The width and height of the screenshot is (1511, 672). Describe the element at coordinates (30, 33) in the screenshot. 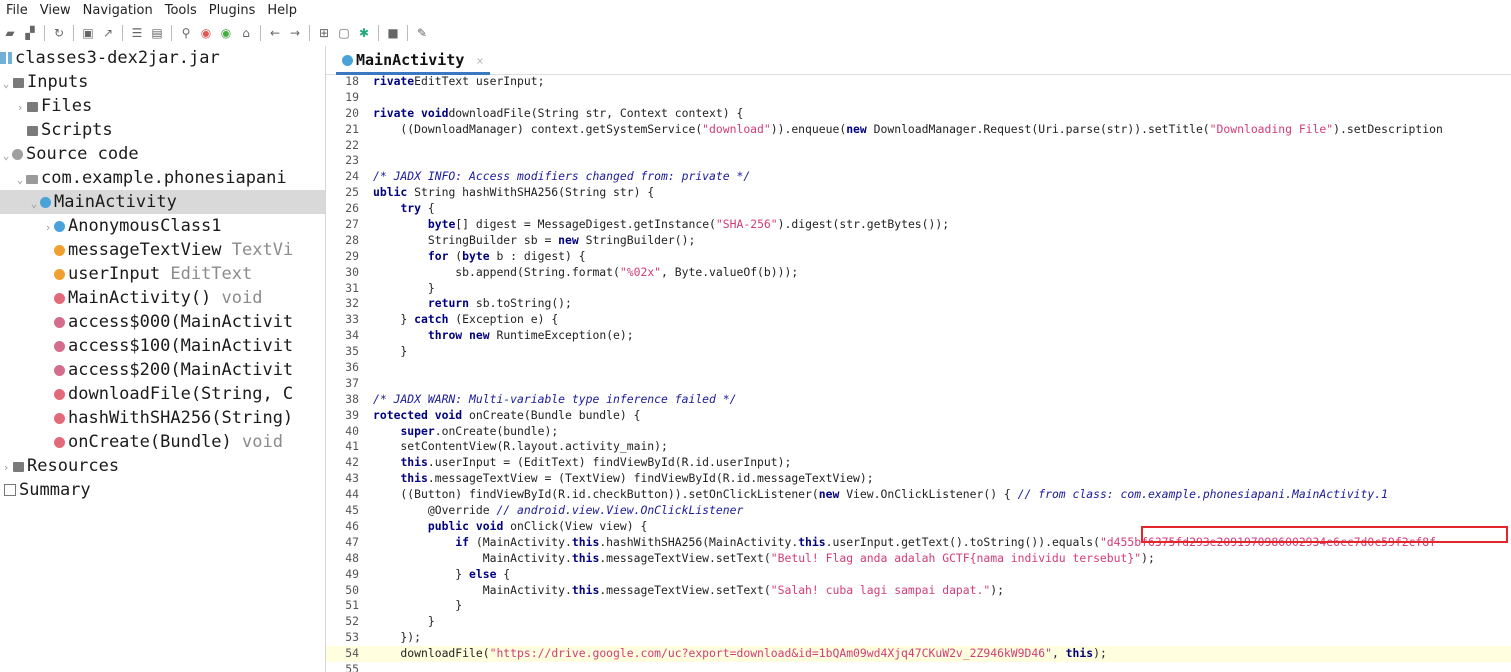

I see `add-files-icon: ▞` at that location.